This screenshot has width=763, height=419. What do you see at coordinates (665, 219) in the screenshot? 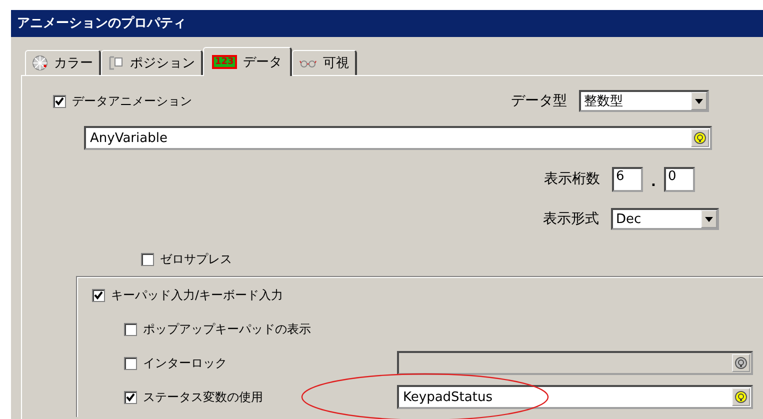
I see `dropdown: Dec` at bounding box center [665, 219].